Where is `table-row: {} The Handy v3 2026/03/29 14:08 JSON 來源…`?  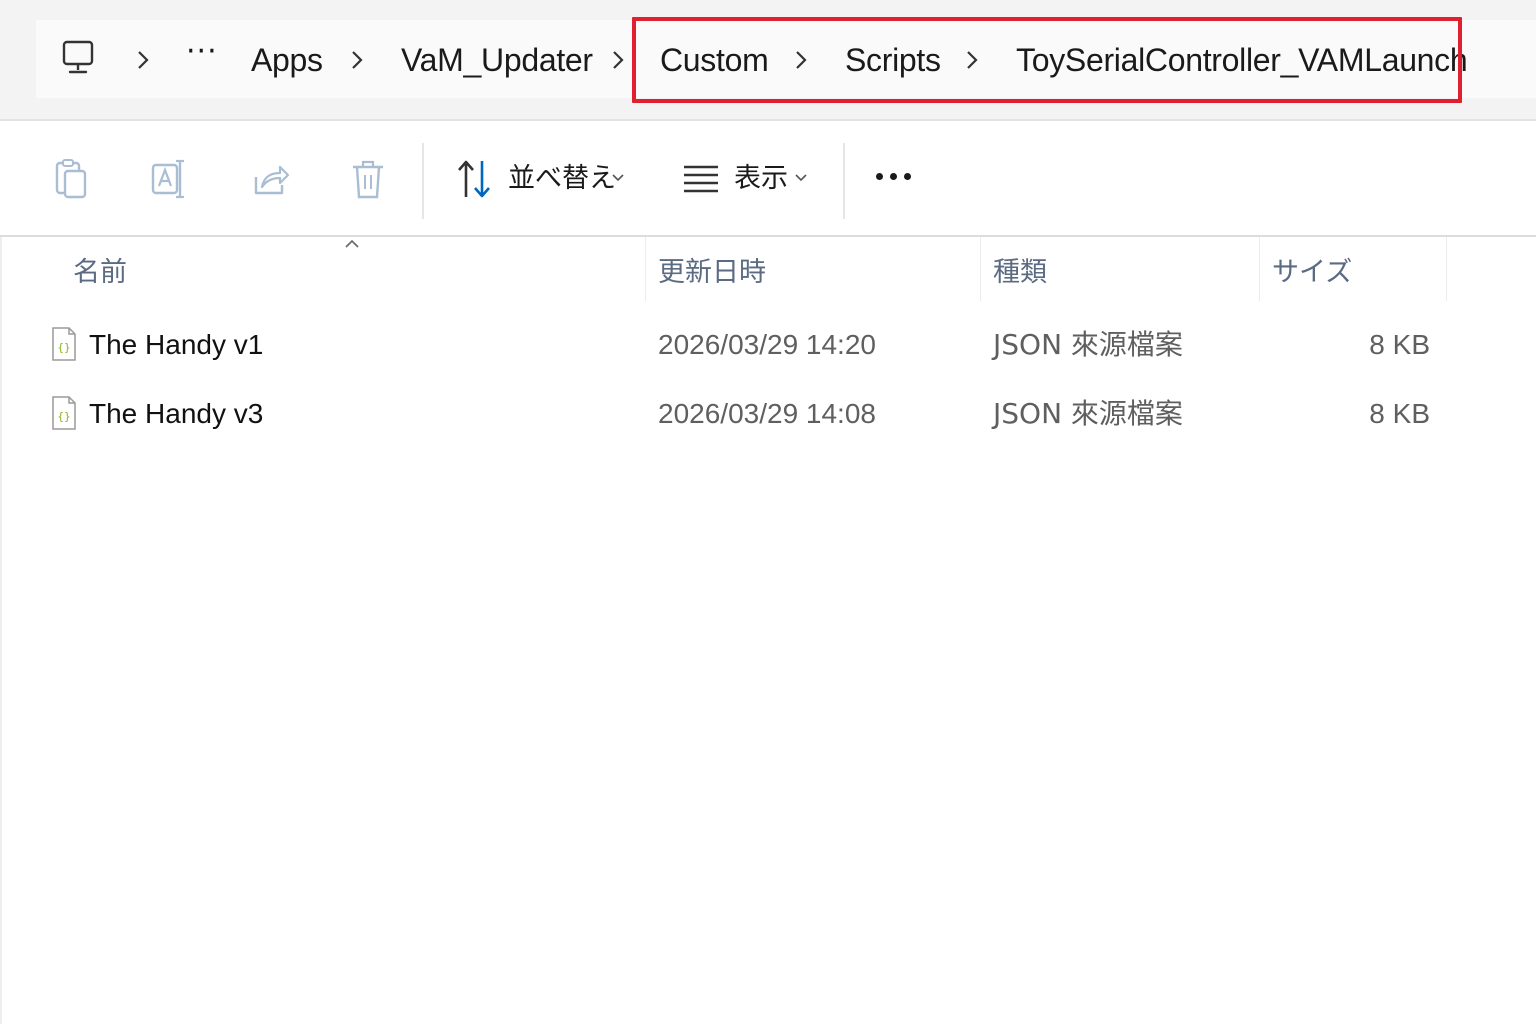 table-row: {} The Handy v3 2026/03/29 14:08 JSON 來源… is located at coordinates (768, 419).